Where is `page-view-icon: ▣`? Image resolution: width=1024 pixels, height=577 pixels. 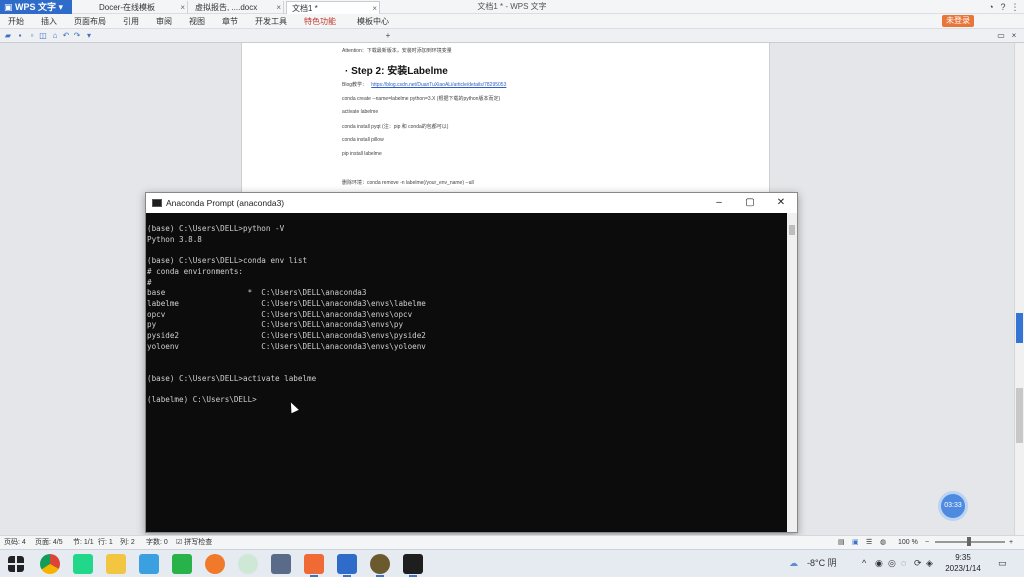
page-view-icon: ▣ is located at coordinates (855, 543).